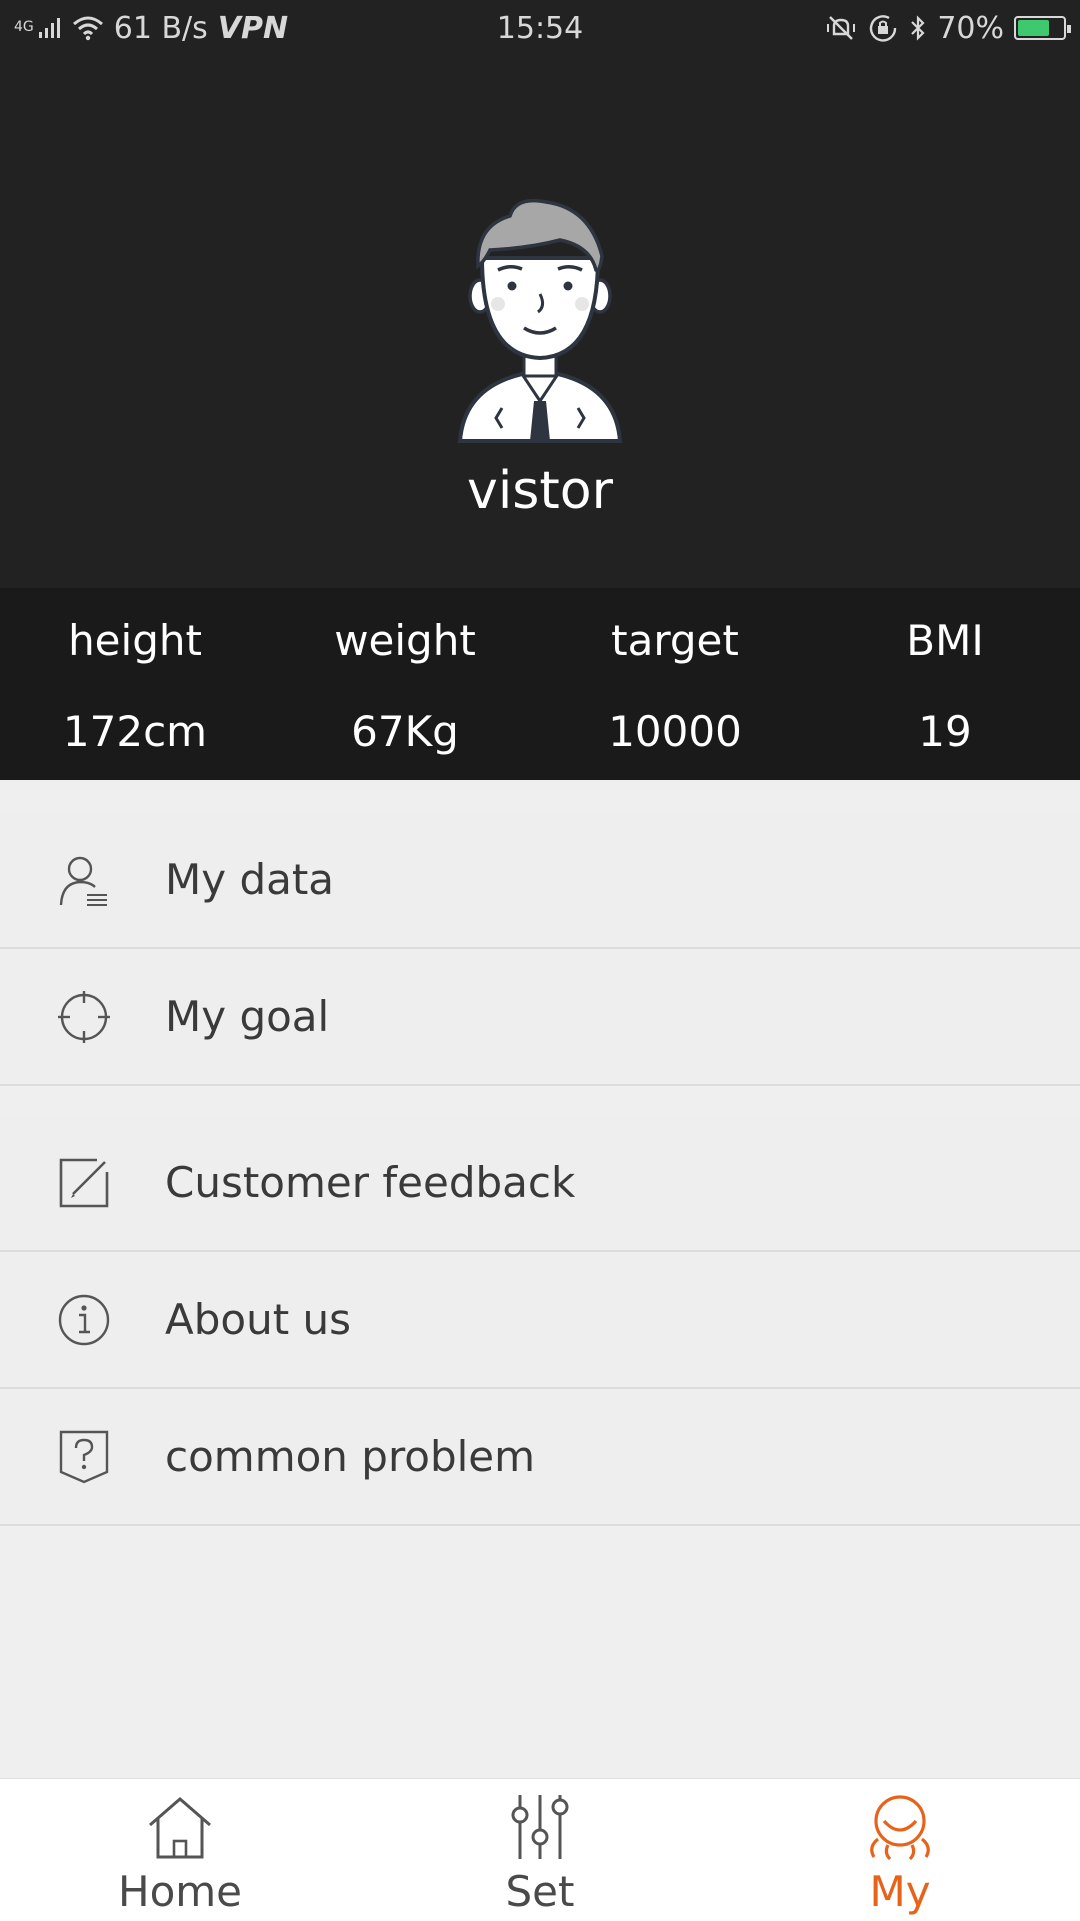 This screenshot has height=1921, width=1080. Describe the element at coordinates (540, 1017) in the screenshot. I see `menu-item-my-goal: My goal` at that location.